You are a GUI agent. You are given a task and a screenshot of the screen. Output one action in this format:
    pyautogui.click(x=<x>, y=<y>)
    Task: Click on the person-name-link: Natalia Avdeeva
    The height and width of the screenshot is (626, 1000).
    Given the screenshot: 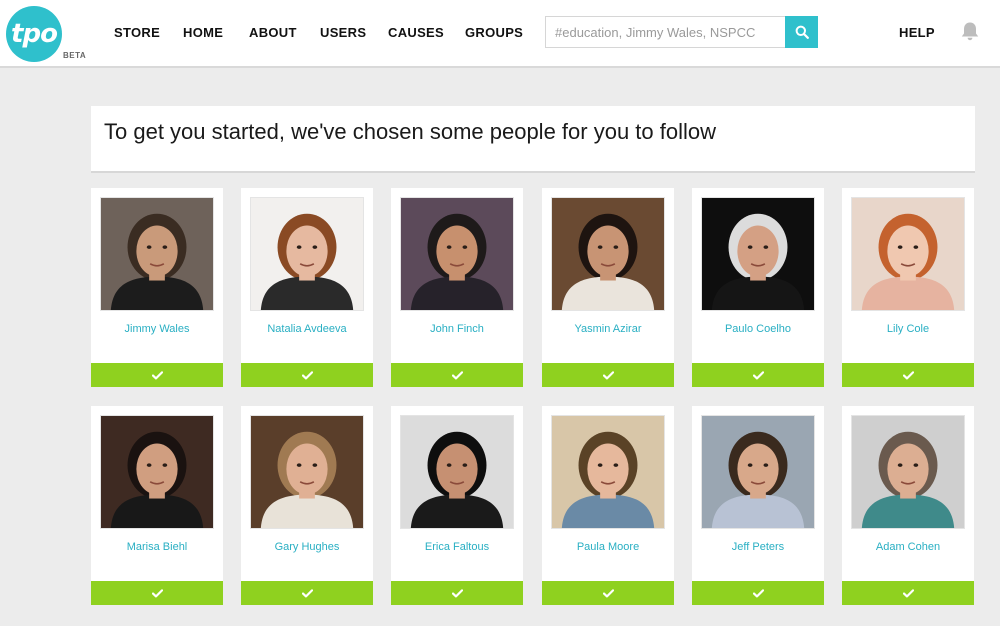 What is the action you would take?
    pyautogui.click(x=307, y=329)
    